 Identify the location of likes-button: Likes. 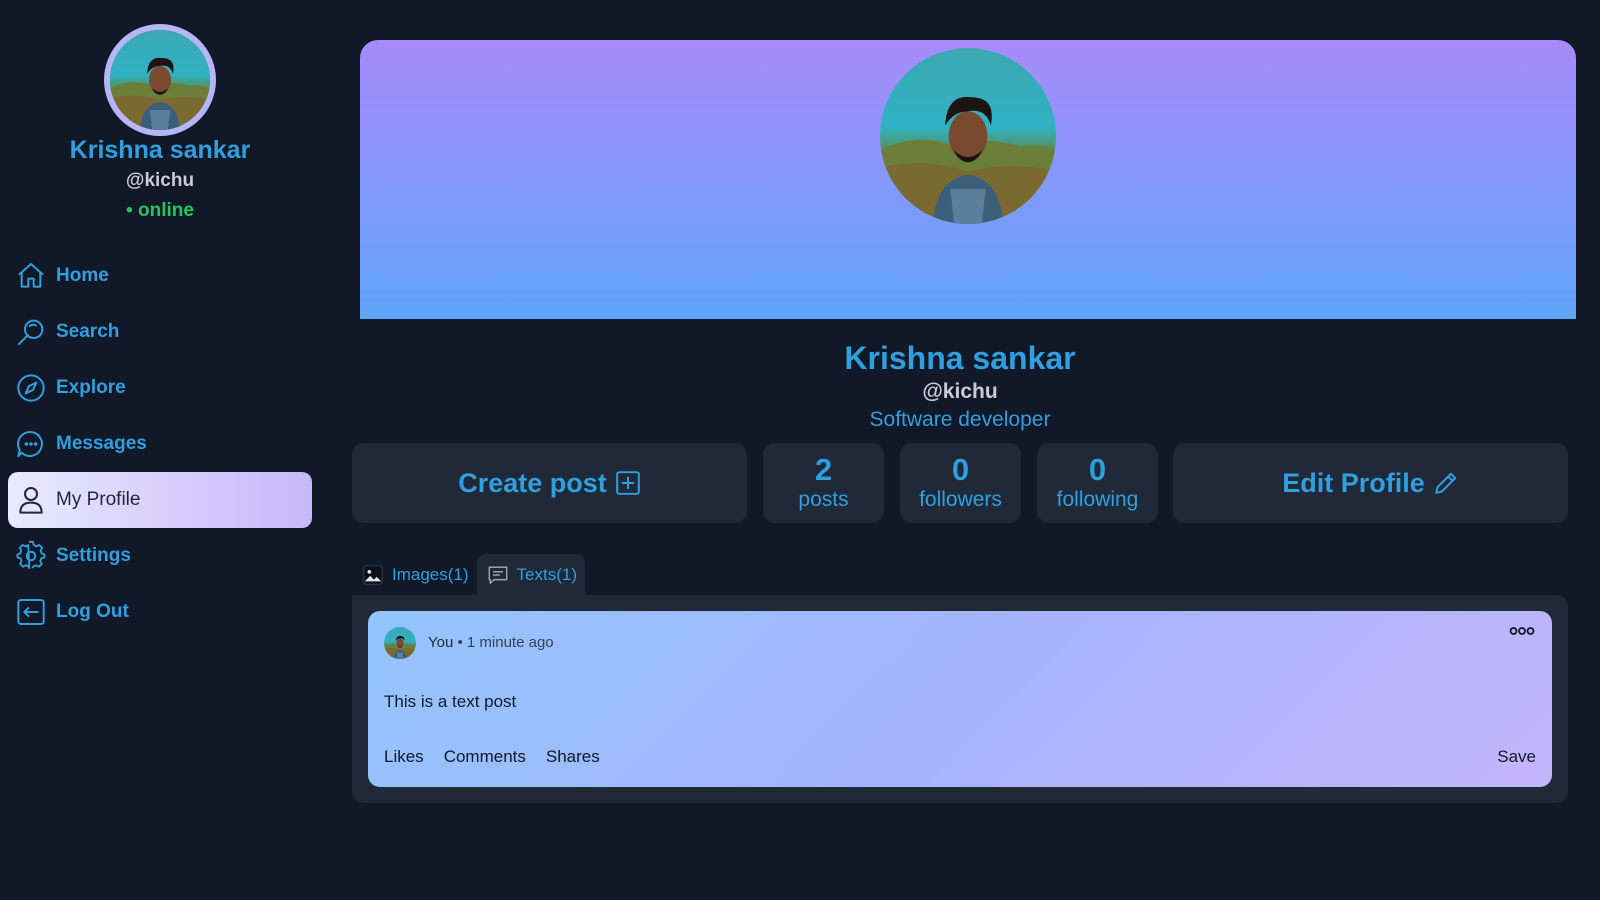
(404, 757).